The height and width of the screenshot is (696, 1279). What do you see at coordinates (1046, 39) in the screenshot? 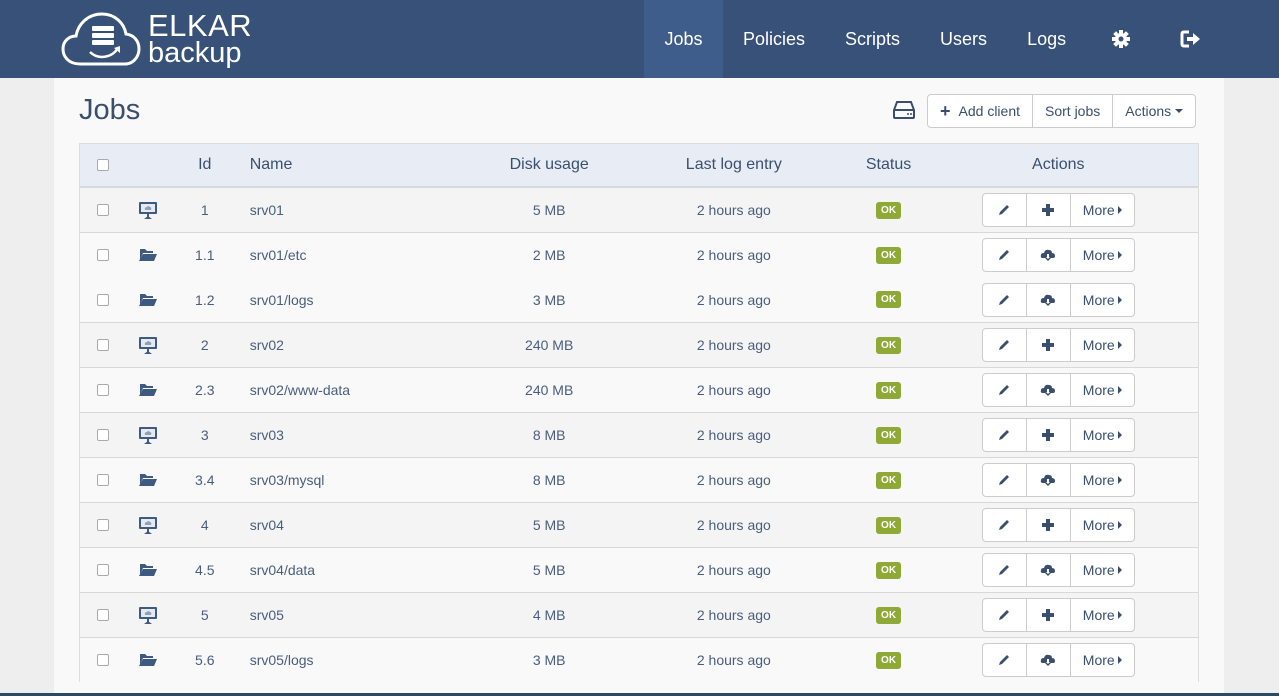
I see `nav-logs: Logs` at bounding box center [1046, 39].